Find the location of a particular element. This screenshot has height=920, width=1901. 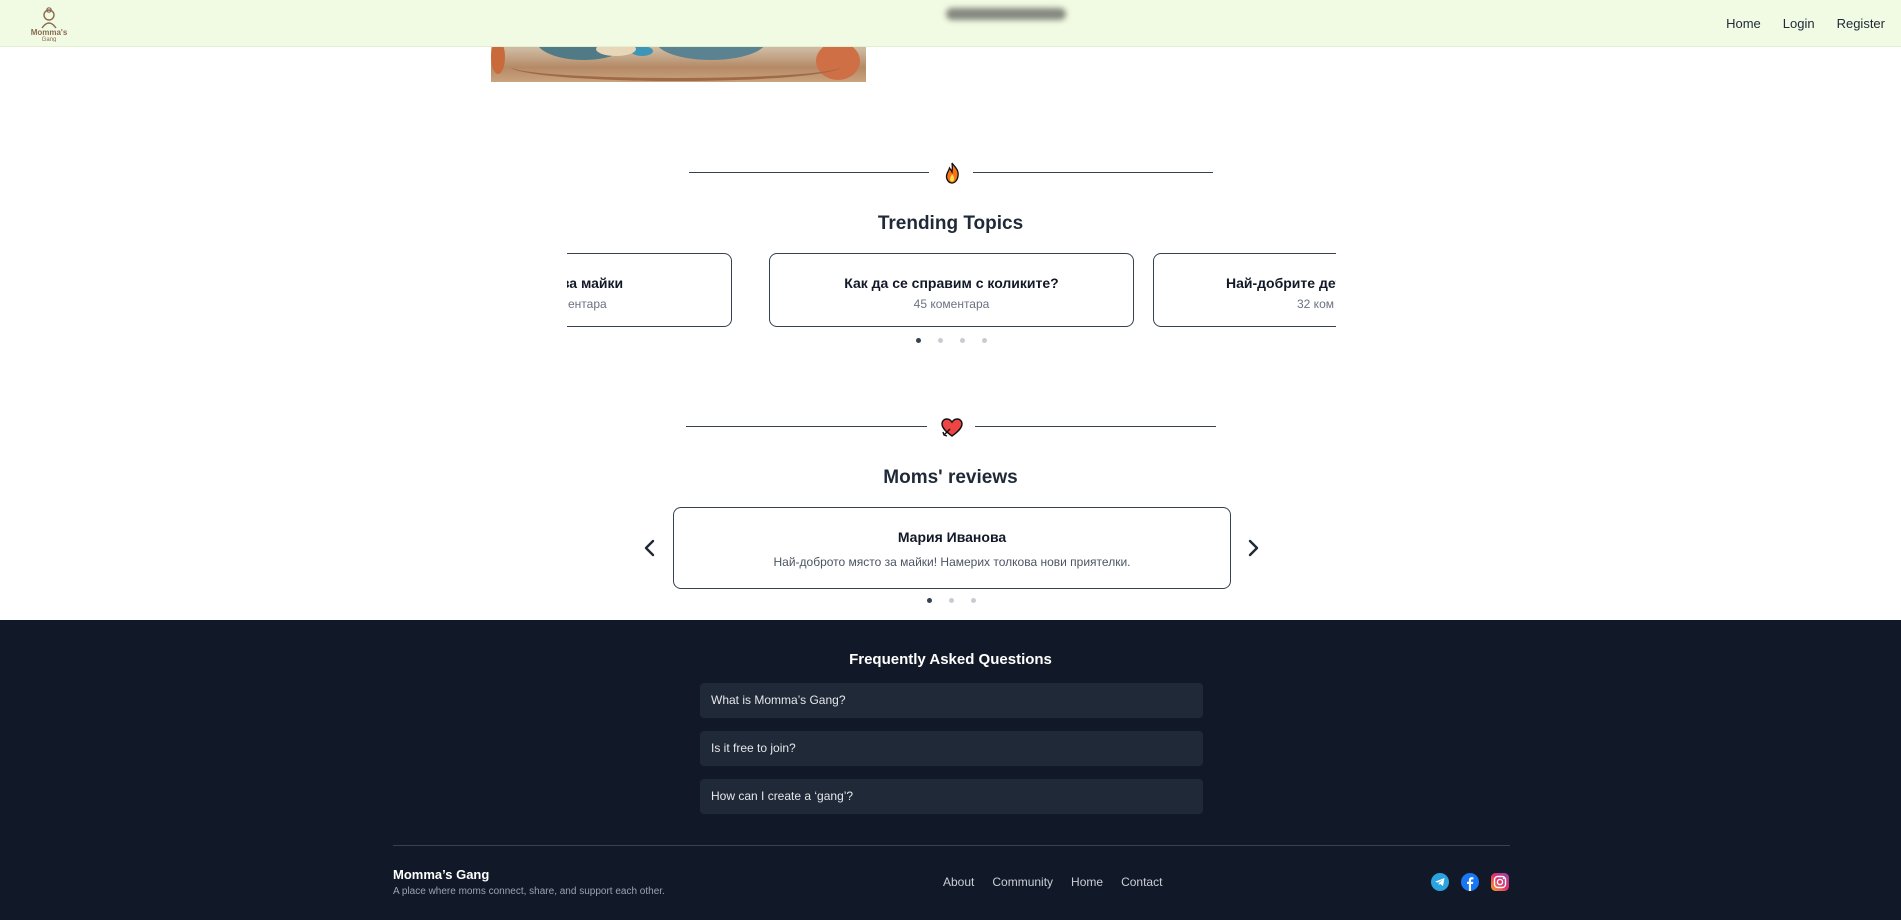

reviews-prev-button is located at coordinates (650, 548).